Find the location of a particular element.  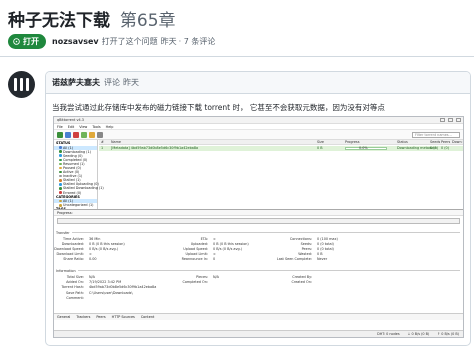

issue-state-badge: 打开 is located at coordinates (27, 41).